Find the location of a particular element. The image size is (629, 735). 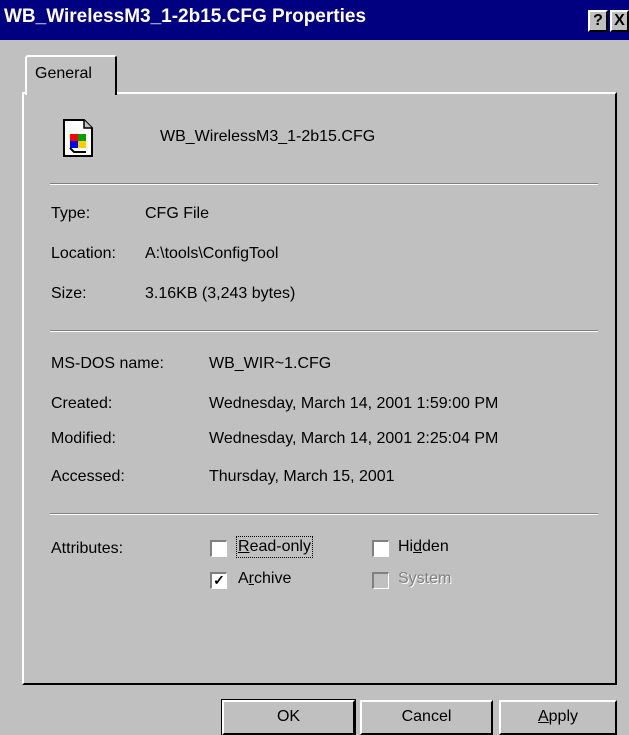

system-label: System is located at coordinates (425, 578).